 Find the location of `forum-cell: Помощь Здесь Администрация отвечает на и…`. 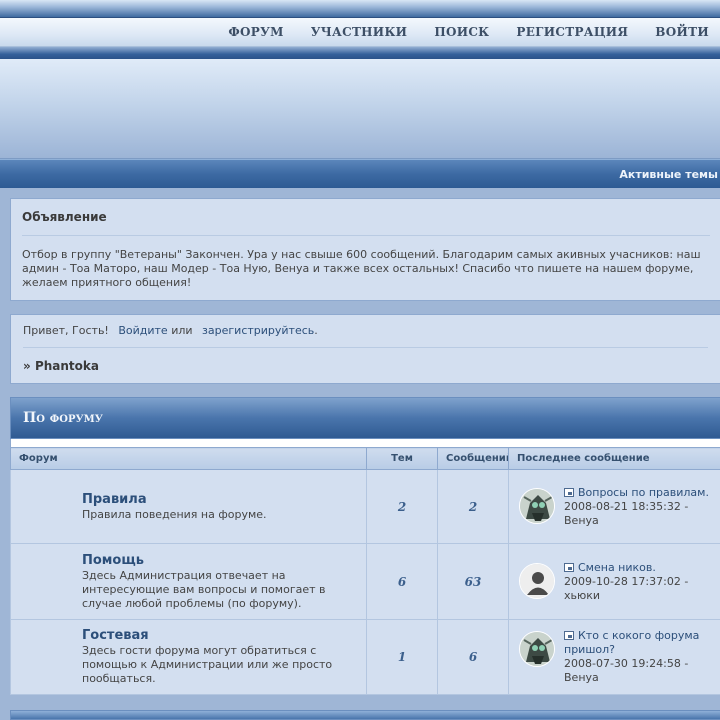

forum-cell: Помощь Здесь Администрация отвечает на и… is located at coordinates (188, 581).